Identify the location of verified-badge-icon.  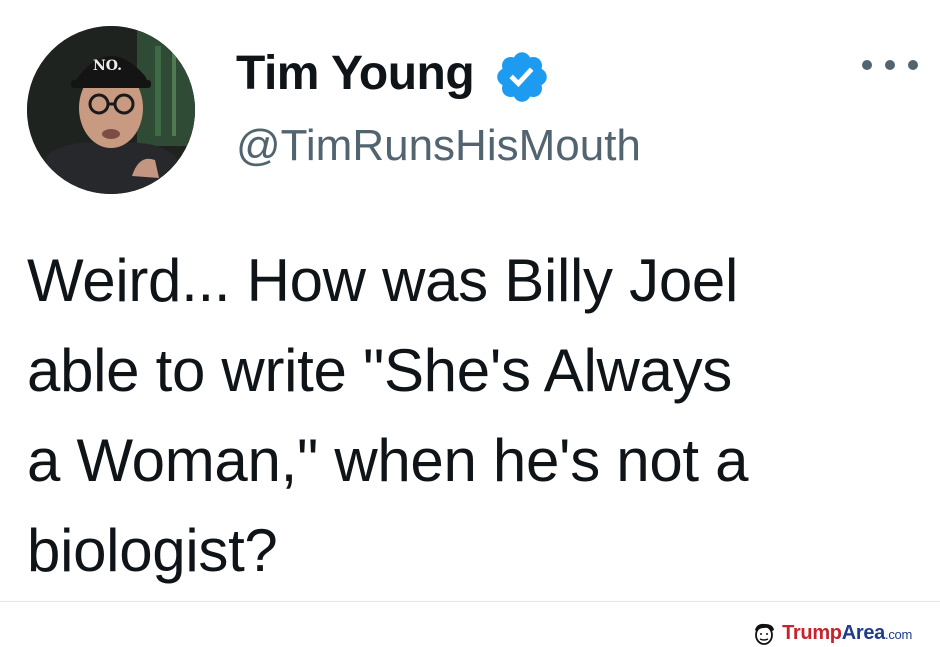
(522, 77).